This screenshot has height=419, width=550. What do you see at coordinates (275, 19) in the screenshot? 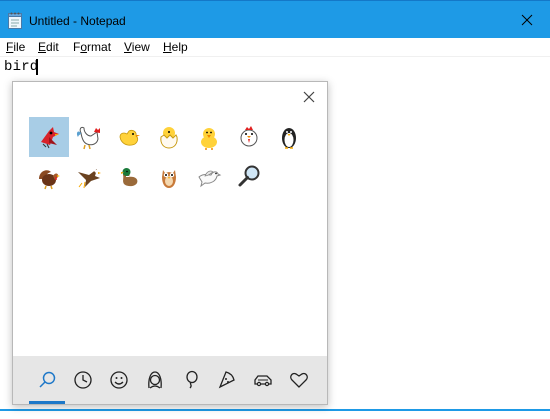
I see `title-bar: Untitled - Notepad` at bounding box center [275, 19].